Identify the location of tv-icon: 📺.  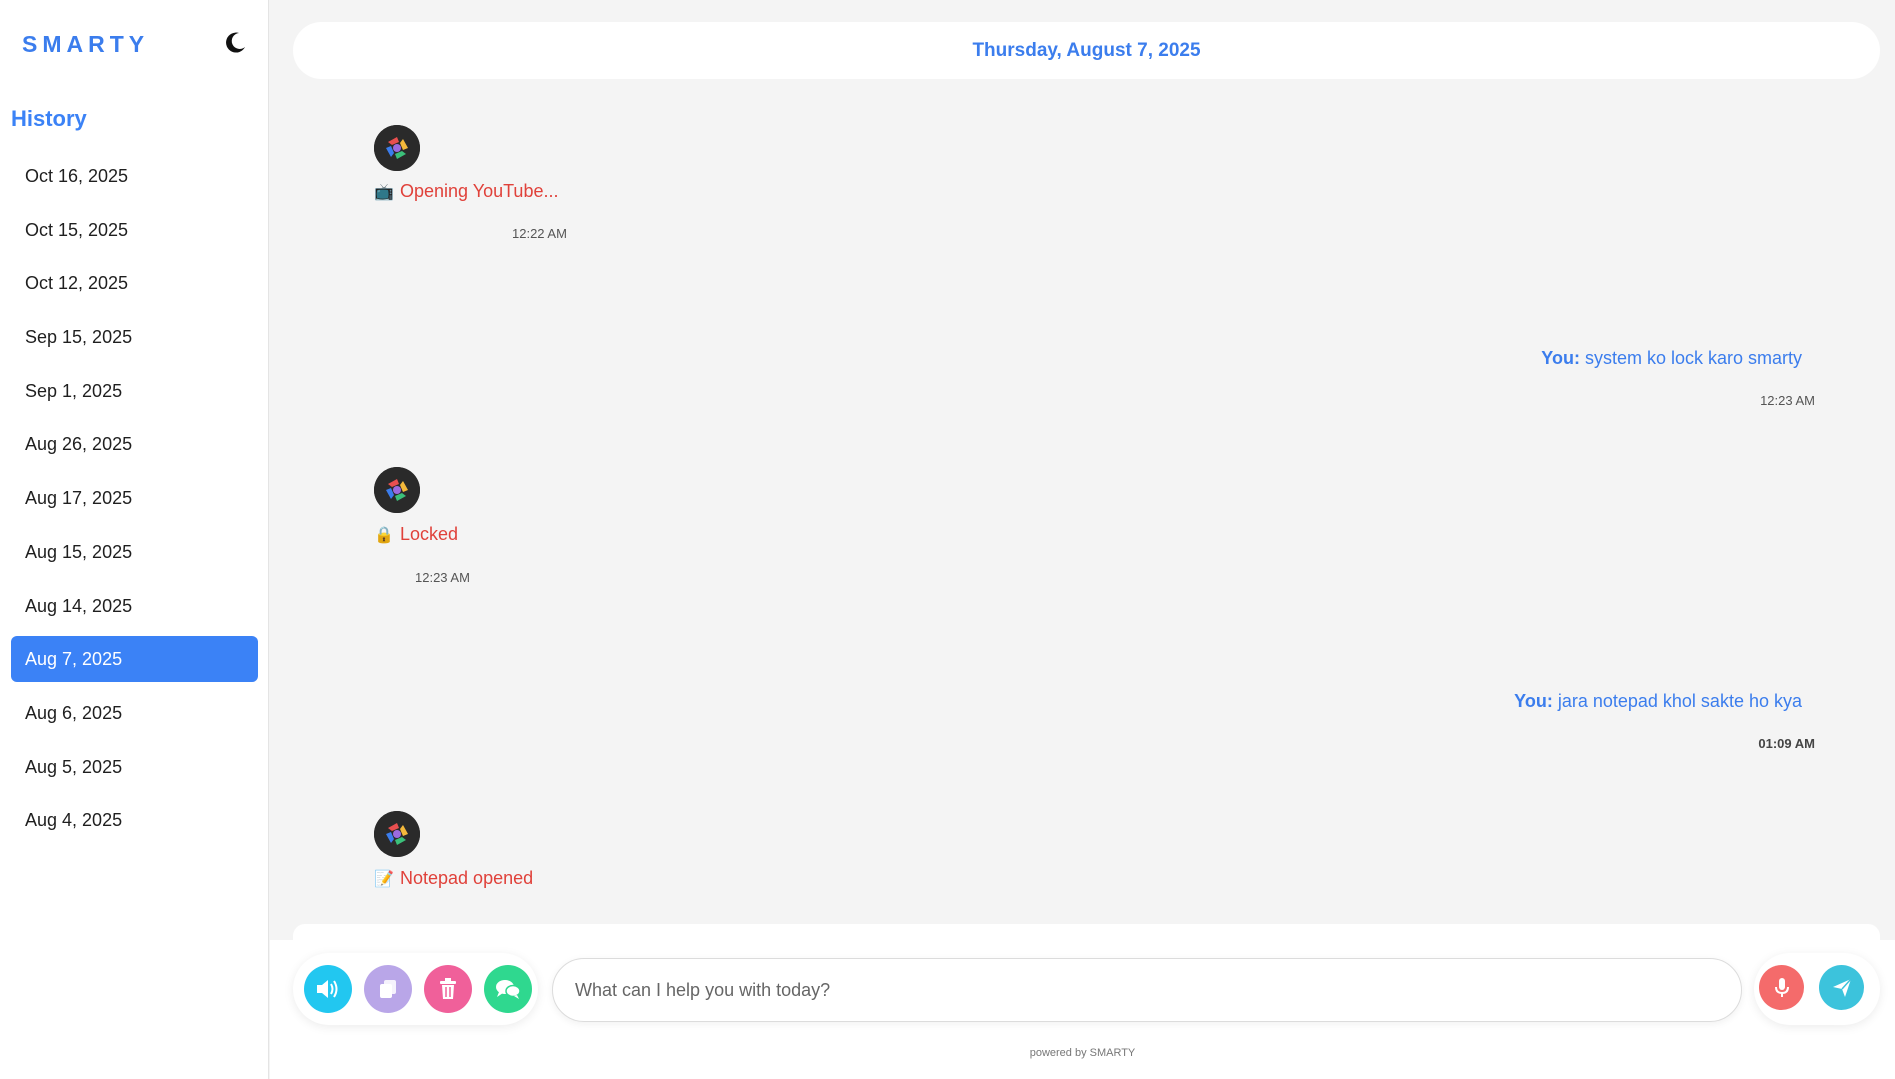
(384, 192).